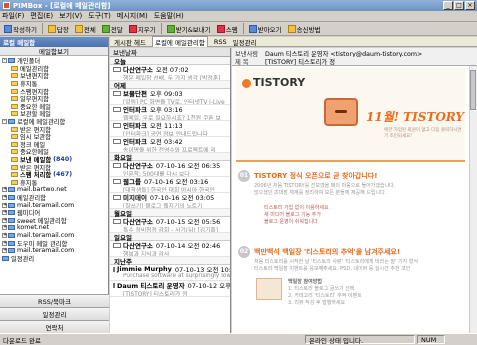 The height and width of the screenshot is (345, 477). Describe the element at coordinates (170, 73) in the screenshot. I see `message-row: 다산연구소 오전 07:02 행운 메일함 선배. 두 가지 생각 [박정훈]` at that location.